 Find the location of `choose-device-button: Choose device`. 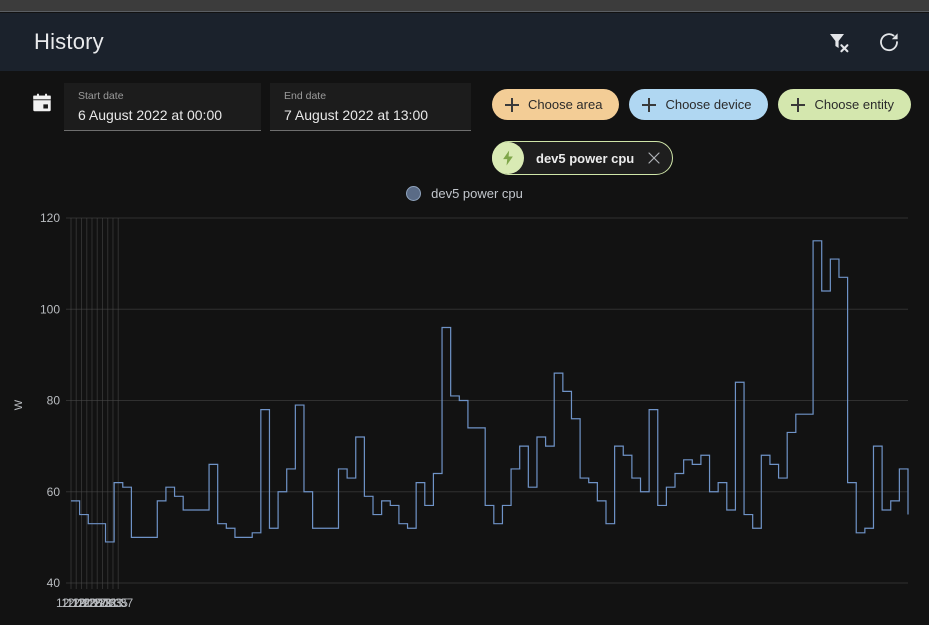

choose-device-button: Choose device is located at coordinates (699, 104).